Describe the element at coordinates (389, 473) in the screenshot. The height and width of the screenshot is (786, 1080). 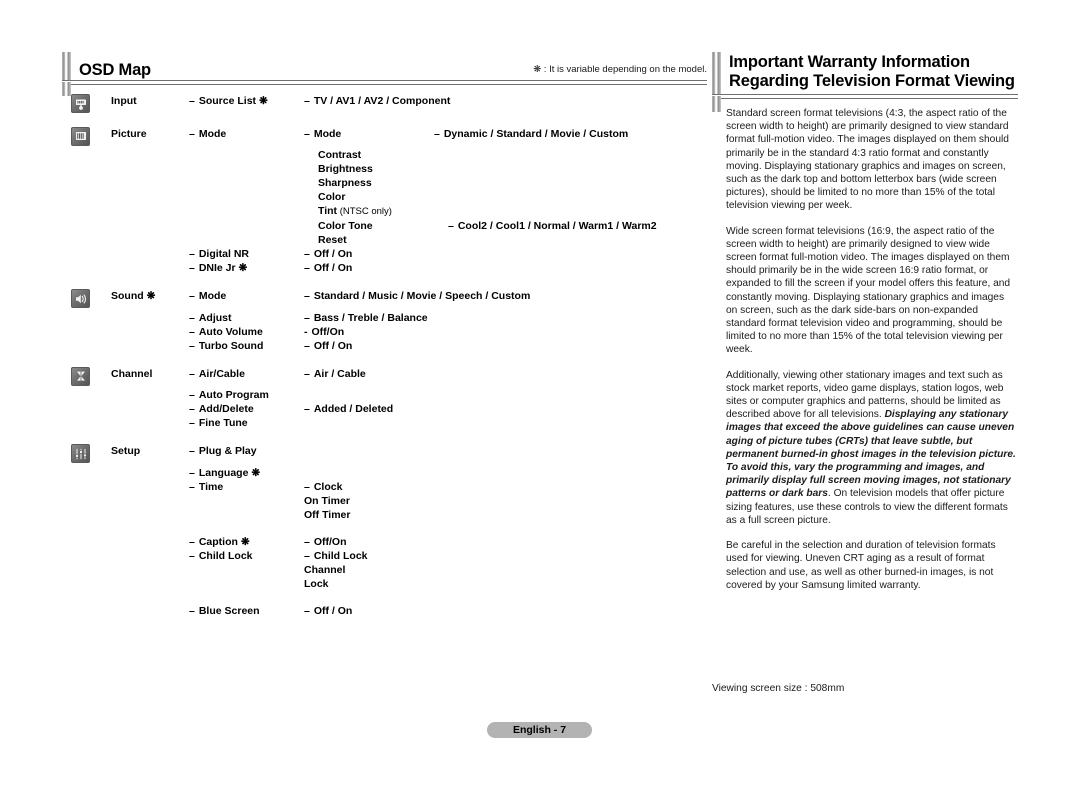
I see `osd-menu-row: – Language ❋` at that location.